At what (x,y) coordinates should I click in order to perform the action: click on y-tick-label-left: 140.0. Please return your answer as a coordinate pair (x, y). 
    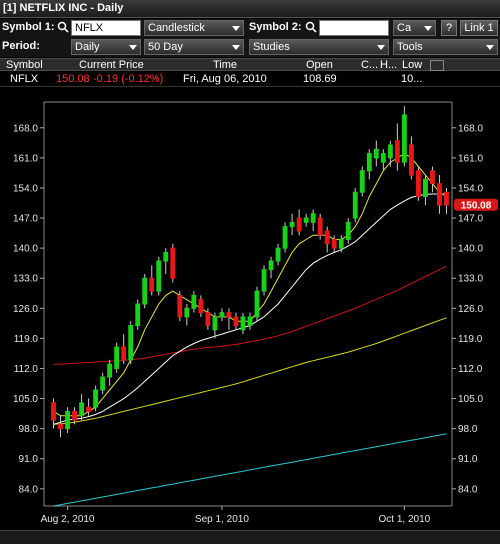
    Looking at the image, I should click on (25, 249).